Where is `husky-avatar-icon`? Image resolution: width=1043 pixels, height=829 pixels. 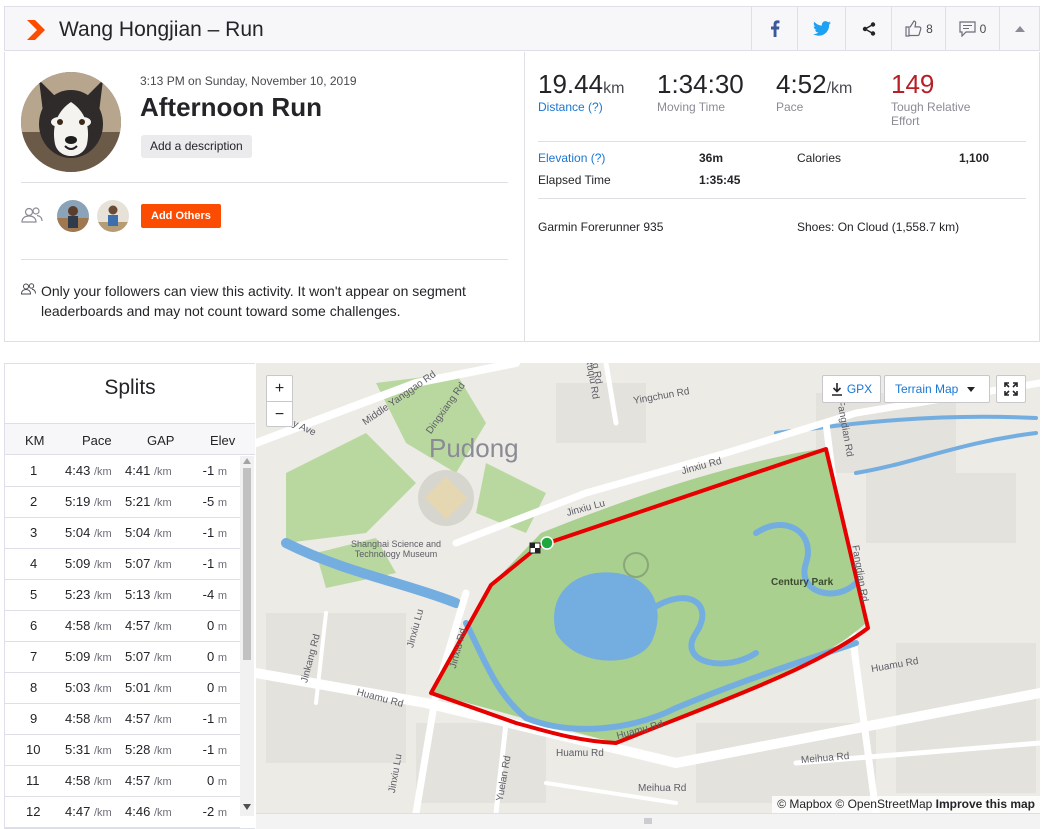 husky-avatar-icon is located at coordinates (71, 122).